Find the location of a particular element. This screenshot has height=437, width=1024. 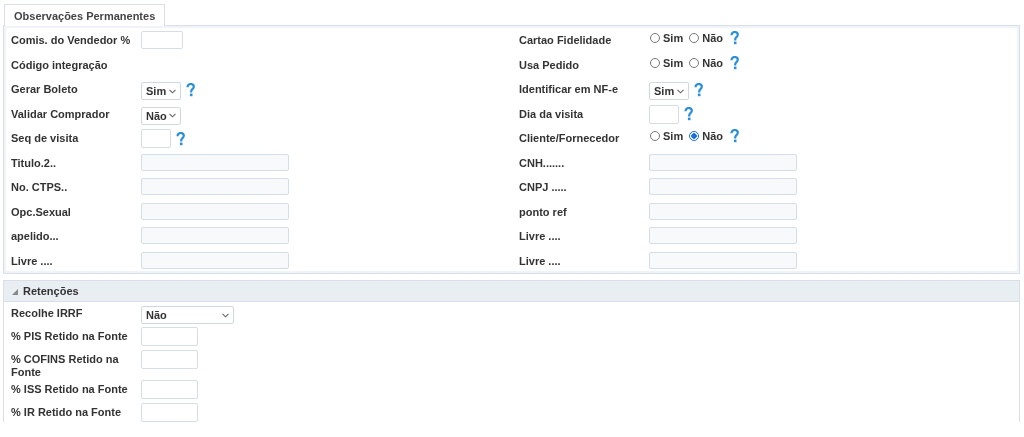

field-label: No. CTPS.. is located at coordinates (40, 187).